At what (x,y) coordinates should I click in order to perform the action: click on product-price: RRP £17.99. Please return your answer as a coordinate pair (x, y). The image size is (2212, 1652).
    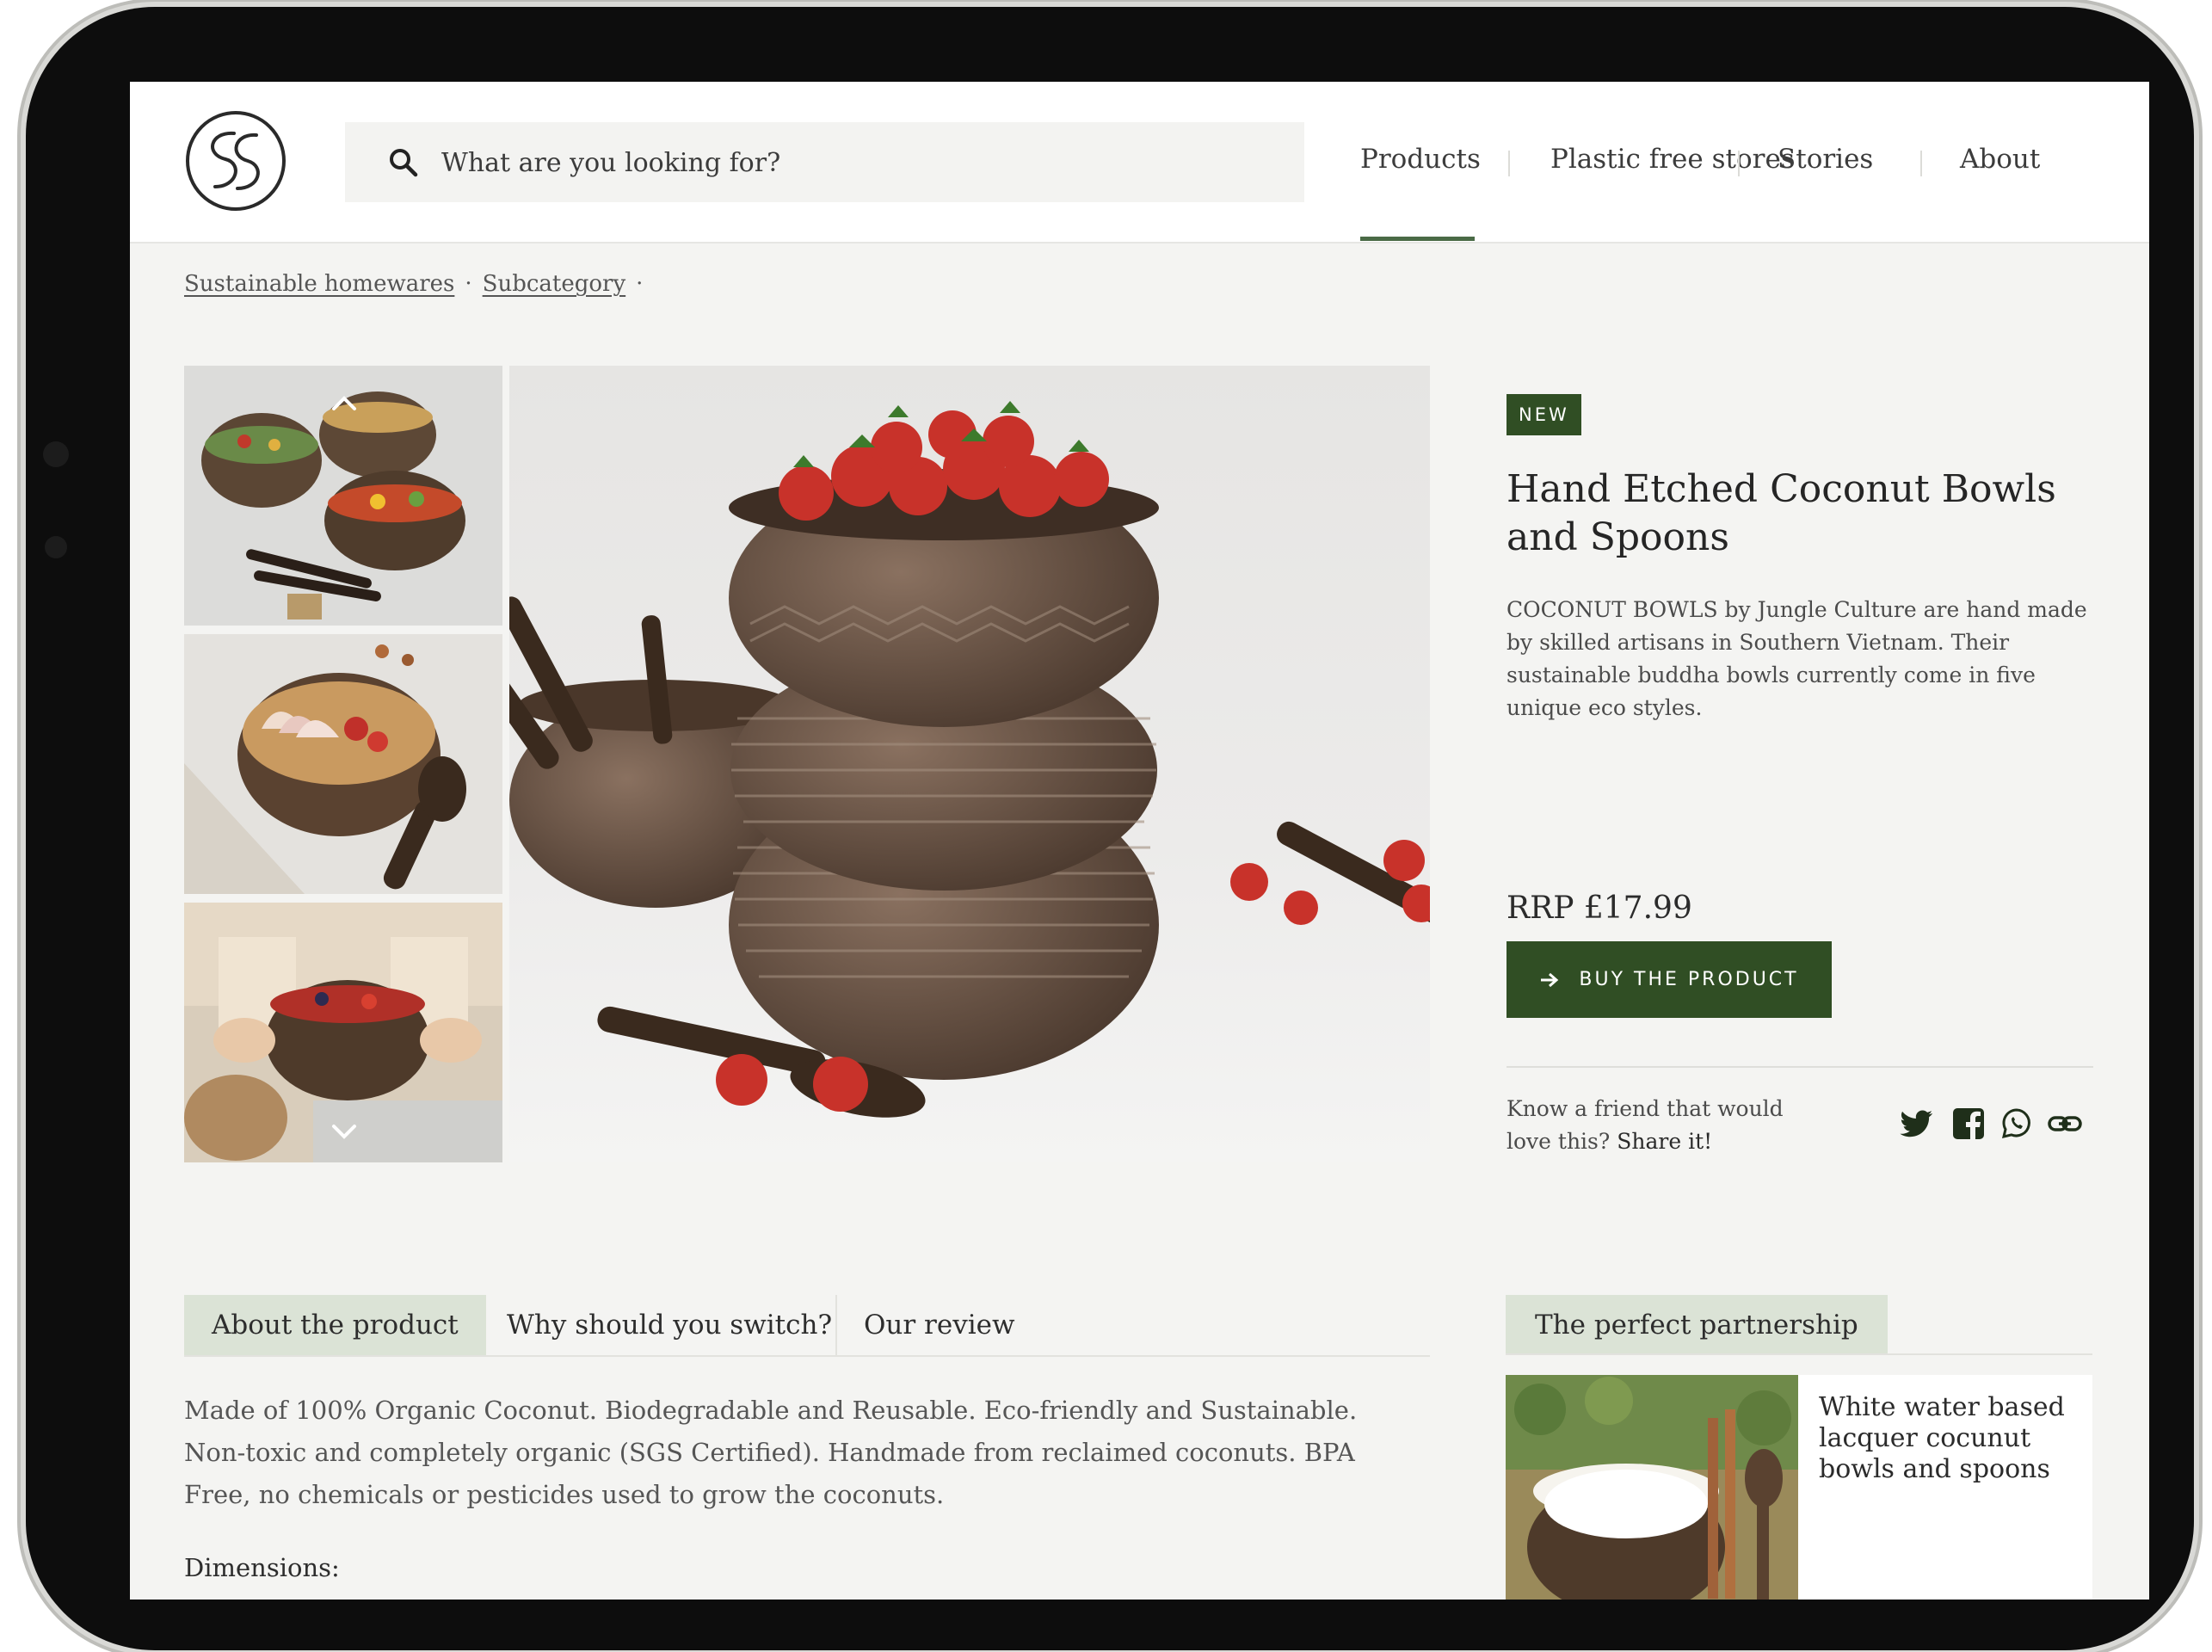
    Looking at the image, I should click on (1599, 908).